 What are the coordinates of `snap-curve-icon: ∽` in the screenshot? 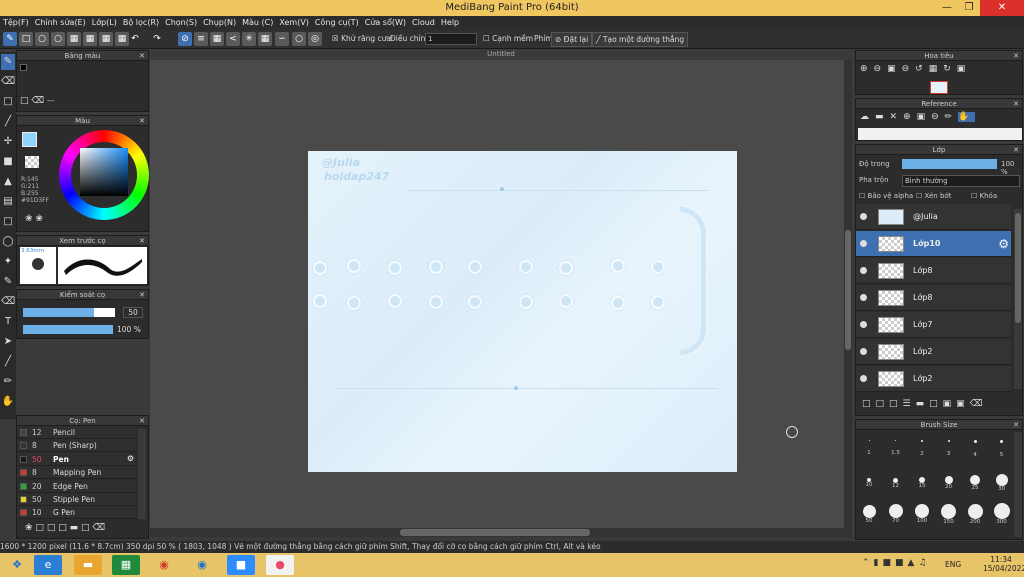 It's located at (282, 39).